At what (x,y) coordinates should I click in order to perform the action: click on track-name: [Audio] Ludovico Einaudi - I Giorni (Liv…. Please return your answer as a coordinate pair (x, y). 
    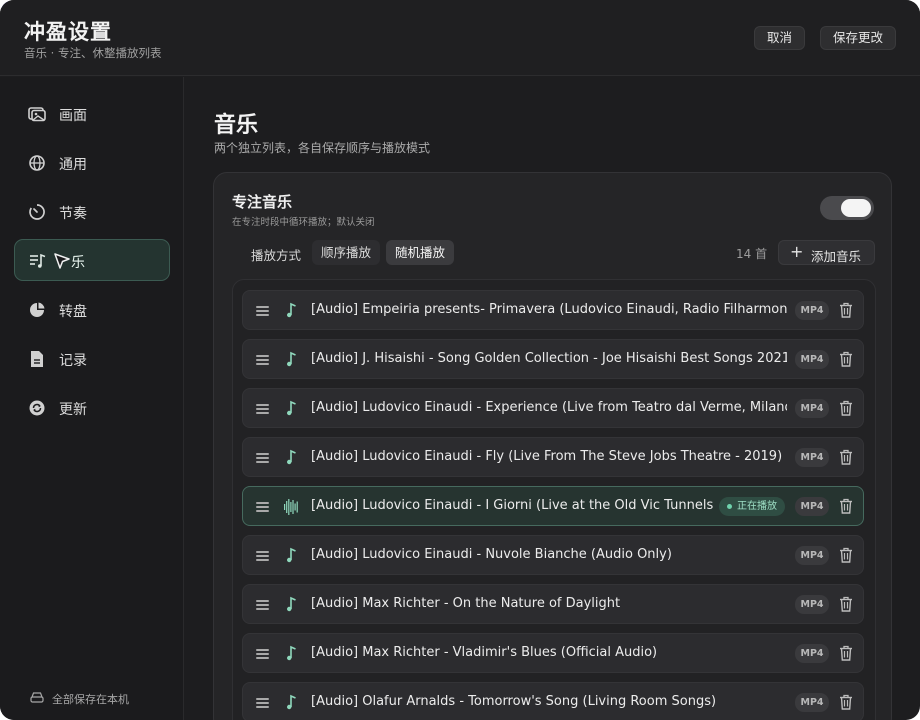
    Looking at the image, I should click on (512, 505).